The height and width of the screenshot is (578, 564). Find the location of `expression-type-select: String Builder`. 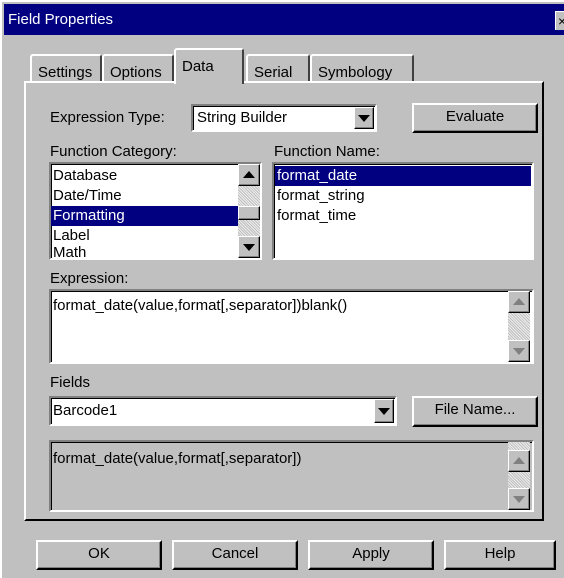

expression-type-select: String Builder is located at coordinates (284, 118).